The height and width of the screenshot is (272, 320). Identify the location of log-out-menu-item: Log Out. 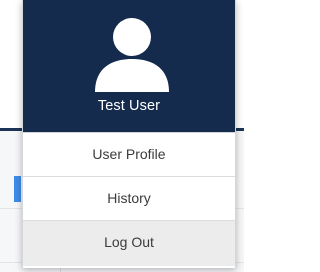
(129, 243).